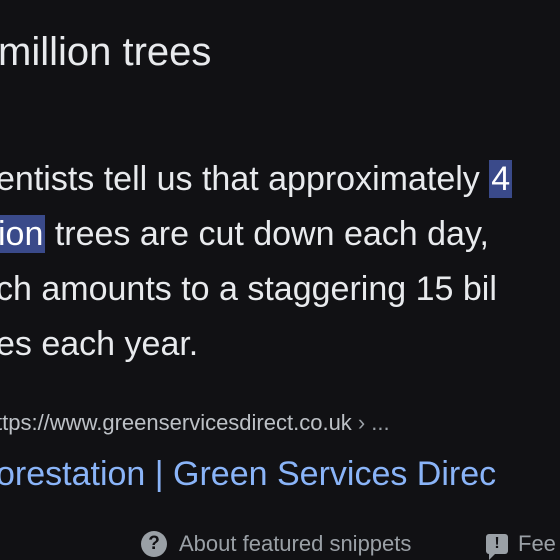  I want to click on snippet-line-2-text: trees are cut down each day,, so click(267, 234).